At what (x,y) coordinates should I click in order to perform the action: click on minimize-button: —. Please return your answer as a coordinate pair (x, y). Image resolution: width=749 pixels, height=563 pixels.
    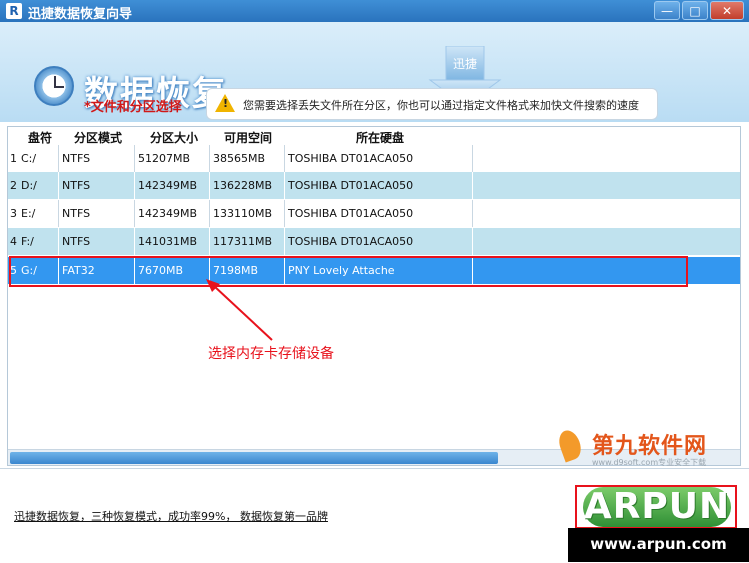
    Looking at the image, I should click on (667, 10).